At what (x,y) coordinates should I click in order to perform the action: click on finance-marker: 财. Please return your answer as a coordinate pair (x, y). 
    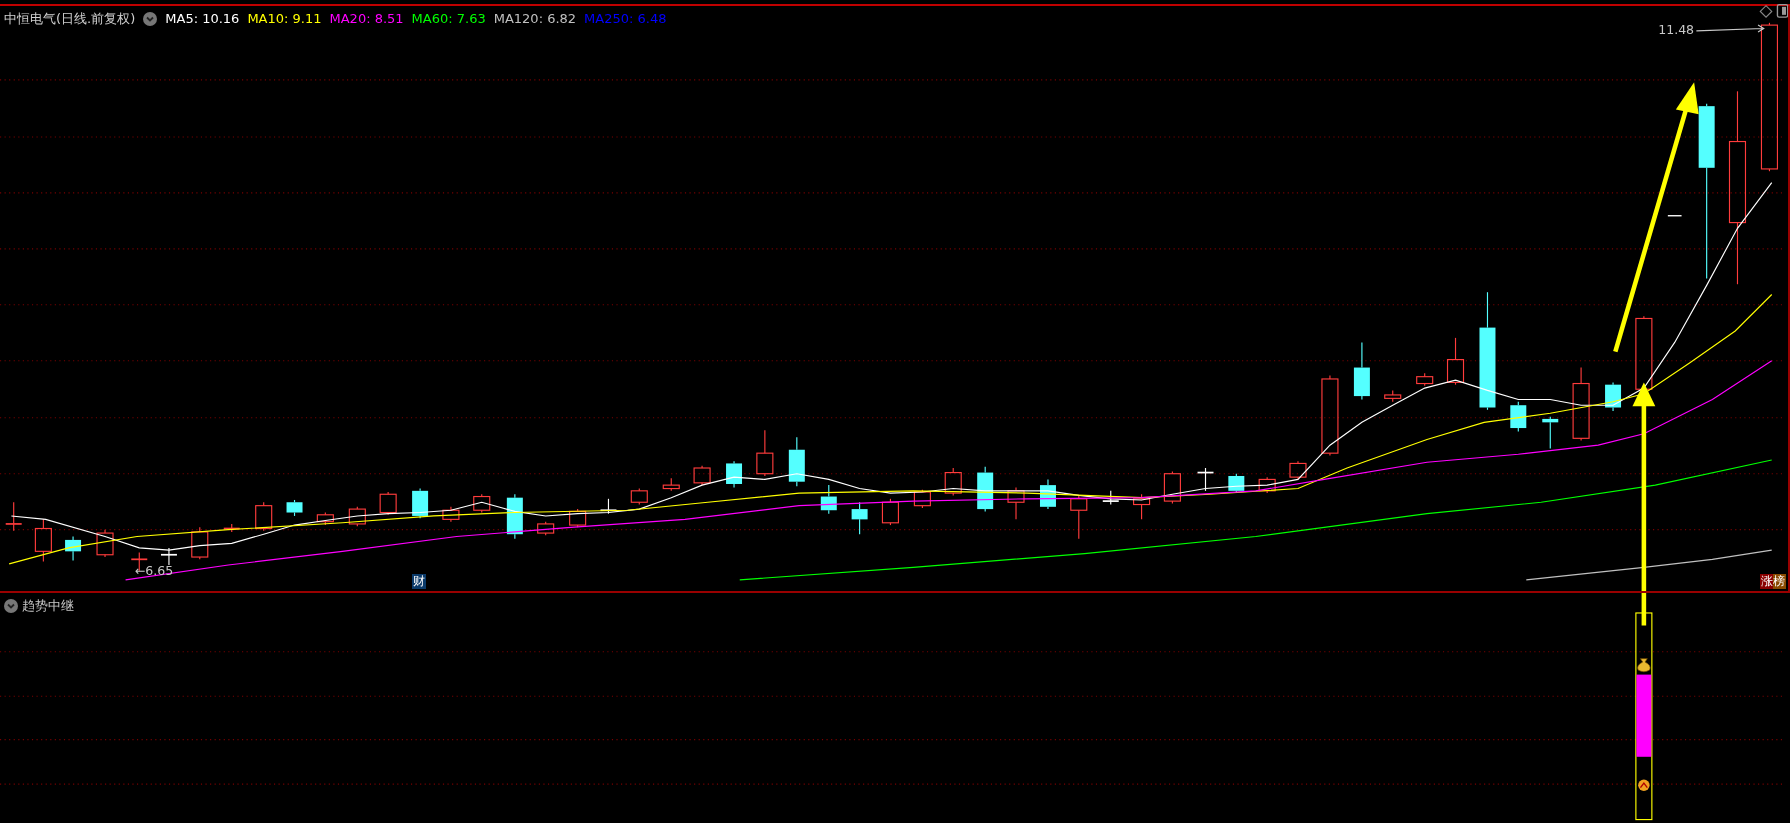
    Looking at the image, I should click on (419, 581).